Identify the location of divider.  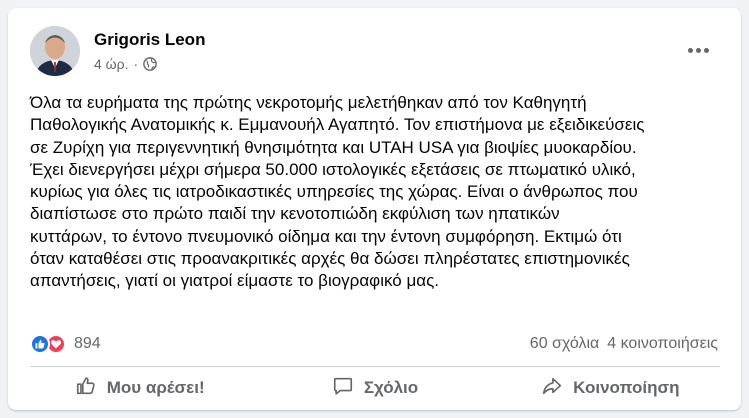
(375, 366).